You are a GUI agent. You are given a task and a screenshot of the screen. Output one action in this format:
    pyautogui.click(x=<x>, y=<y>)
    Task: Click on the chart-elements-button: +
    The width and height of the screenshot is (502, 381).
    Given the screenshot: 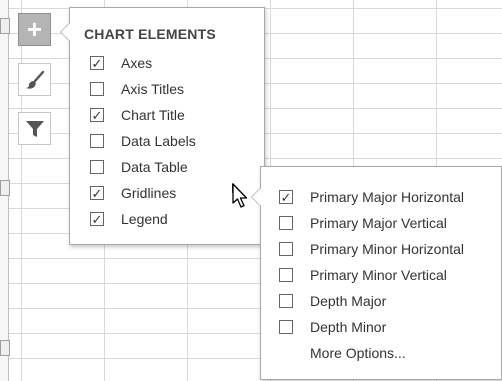 What is the action you would take?
    pyautogui.click(x=34, y=29)
    